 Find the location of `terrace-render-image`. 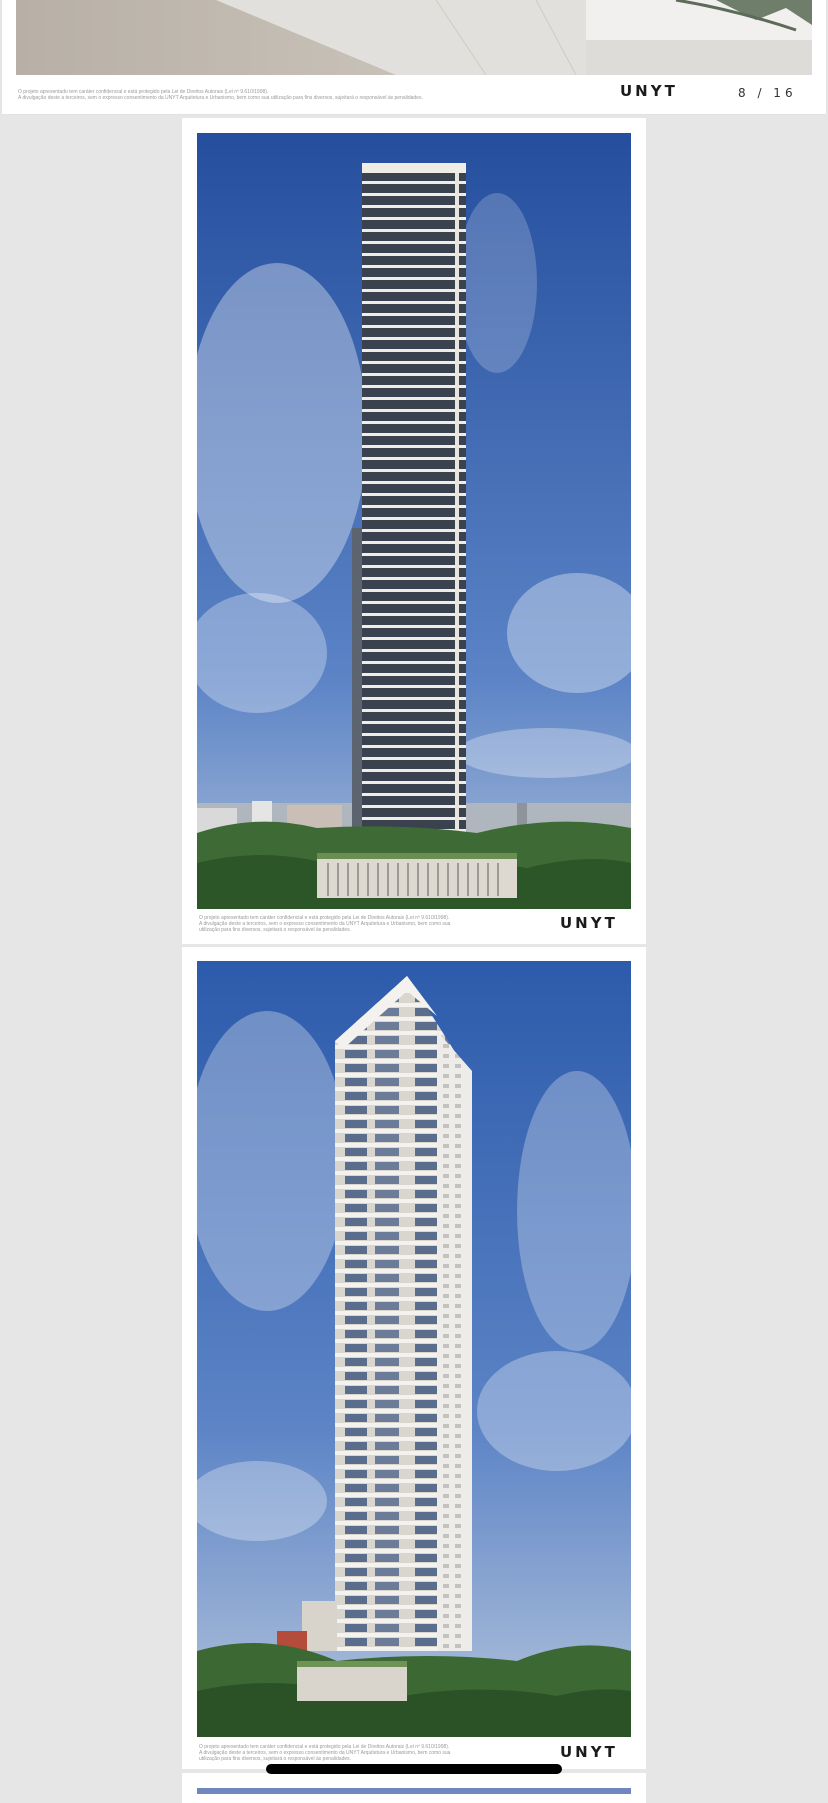

terrace-render-image is located at coordinates (414, 37).